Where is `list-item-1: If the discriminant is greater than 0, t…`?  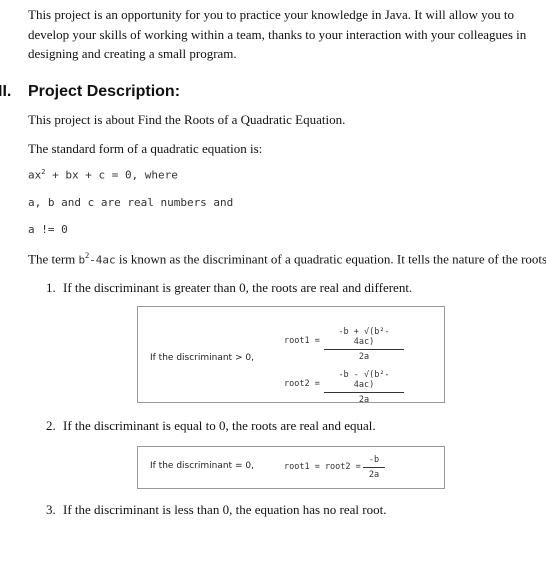
list-item-1: If the discriminant is greater than 0, t… is located at coordinates (238, 287).